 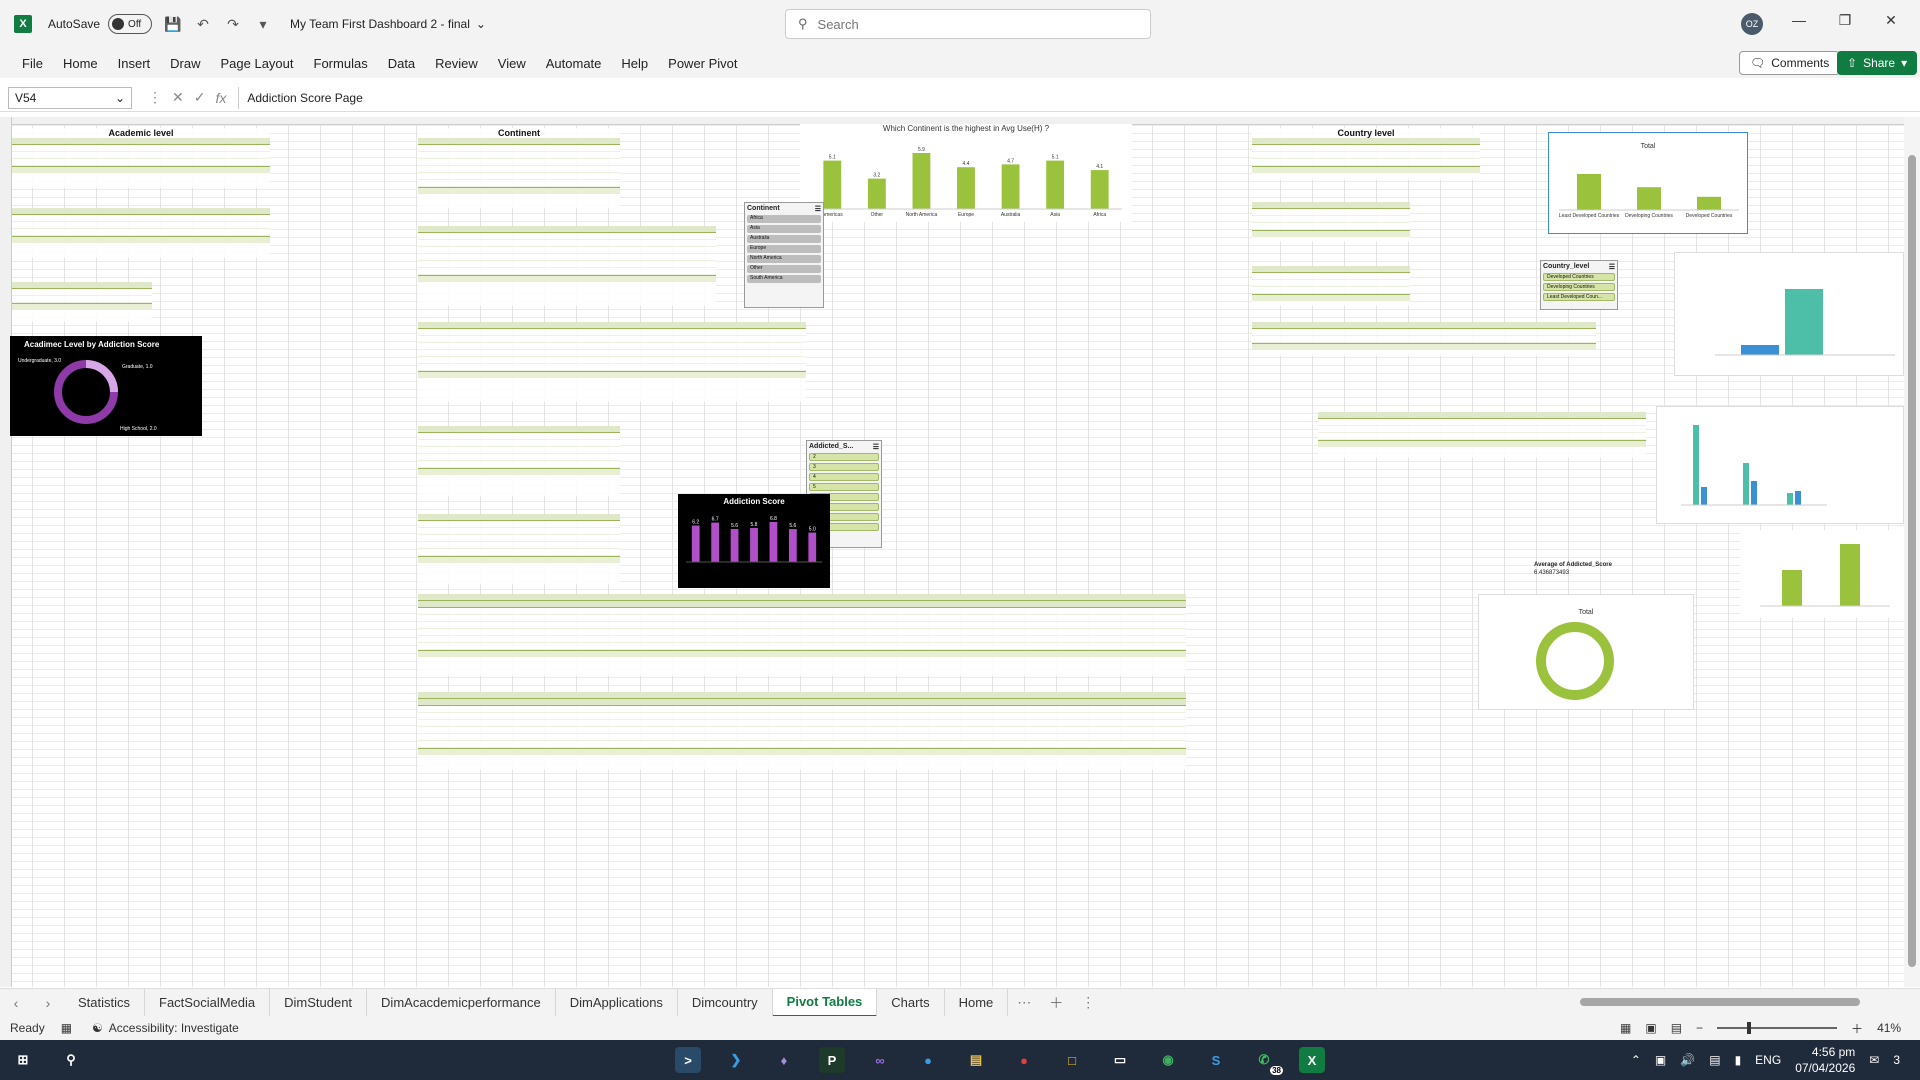 I want to click on comments-button: 🗨 Comments, so click(x=1790, y=63).